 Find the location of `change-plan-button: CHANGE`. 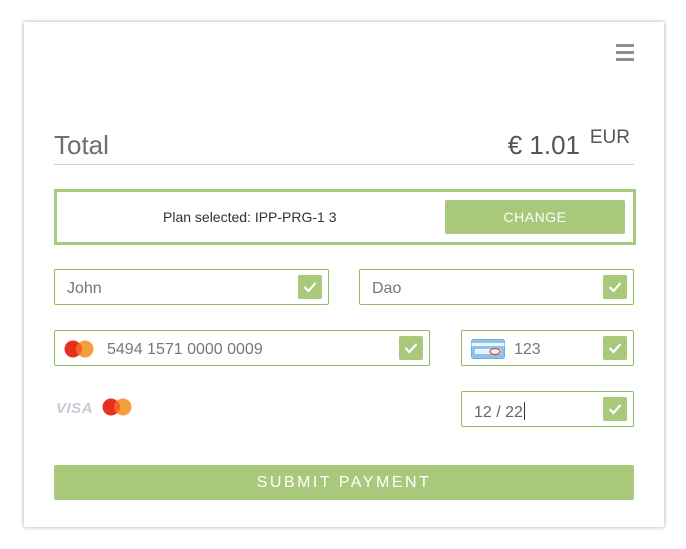

change-plan-button: CHANGE is located at coordinates (535, 217).